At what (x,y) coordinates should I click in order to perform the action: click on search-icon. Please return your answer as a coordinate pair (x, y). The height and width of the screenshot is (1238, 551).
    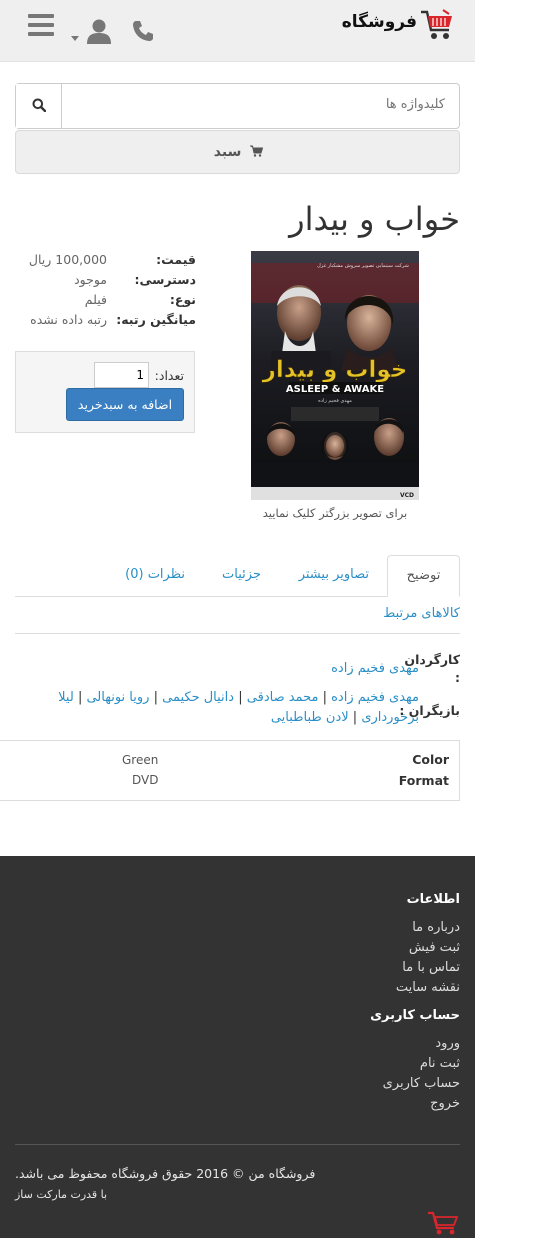
    Looking at the image, I should click on (39, 105).